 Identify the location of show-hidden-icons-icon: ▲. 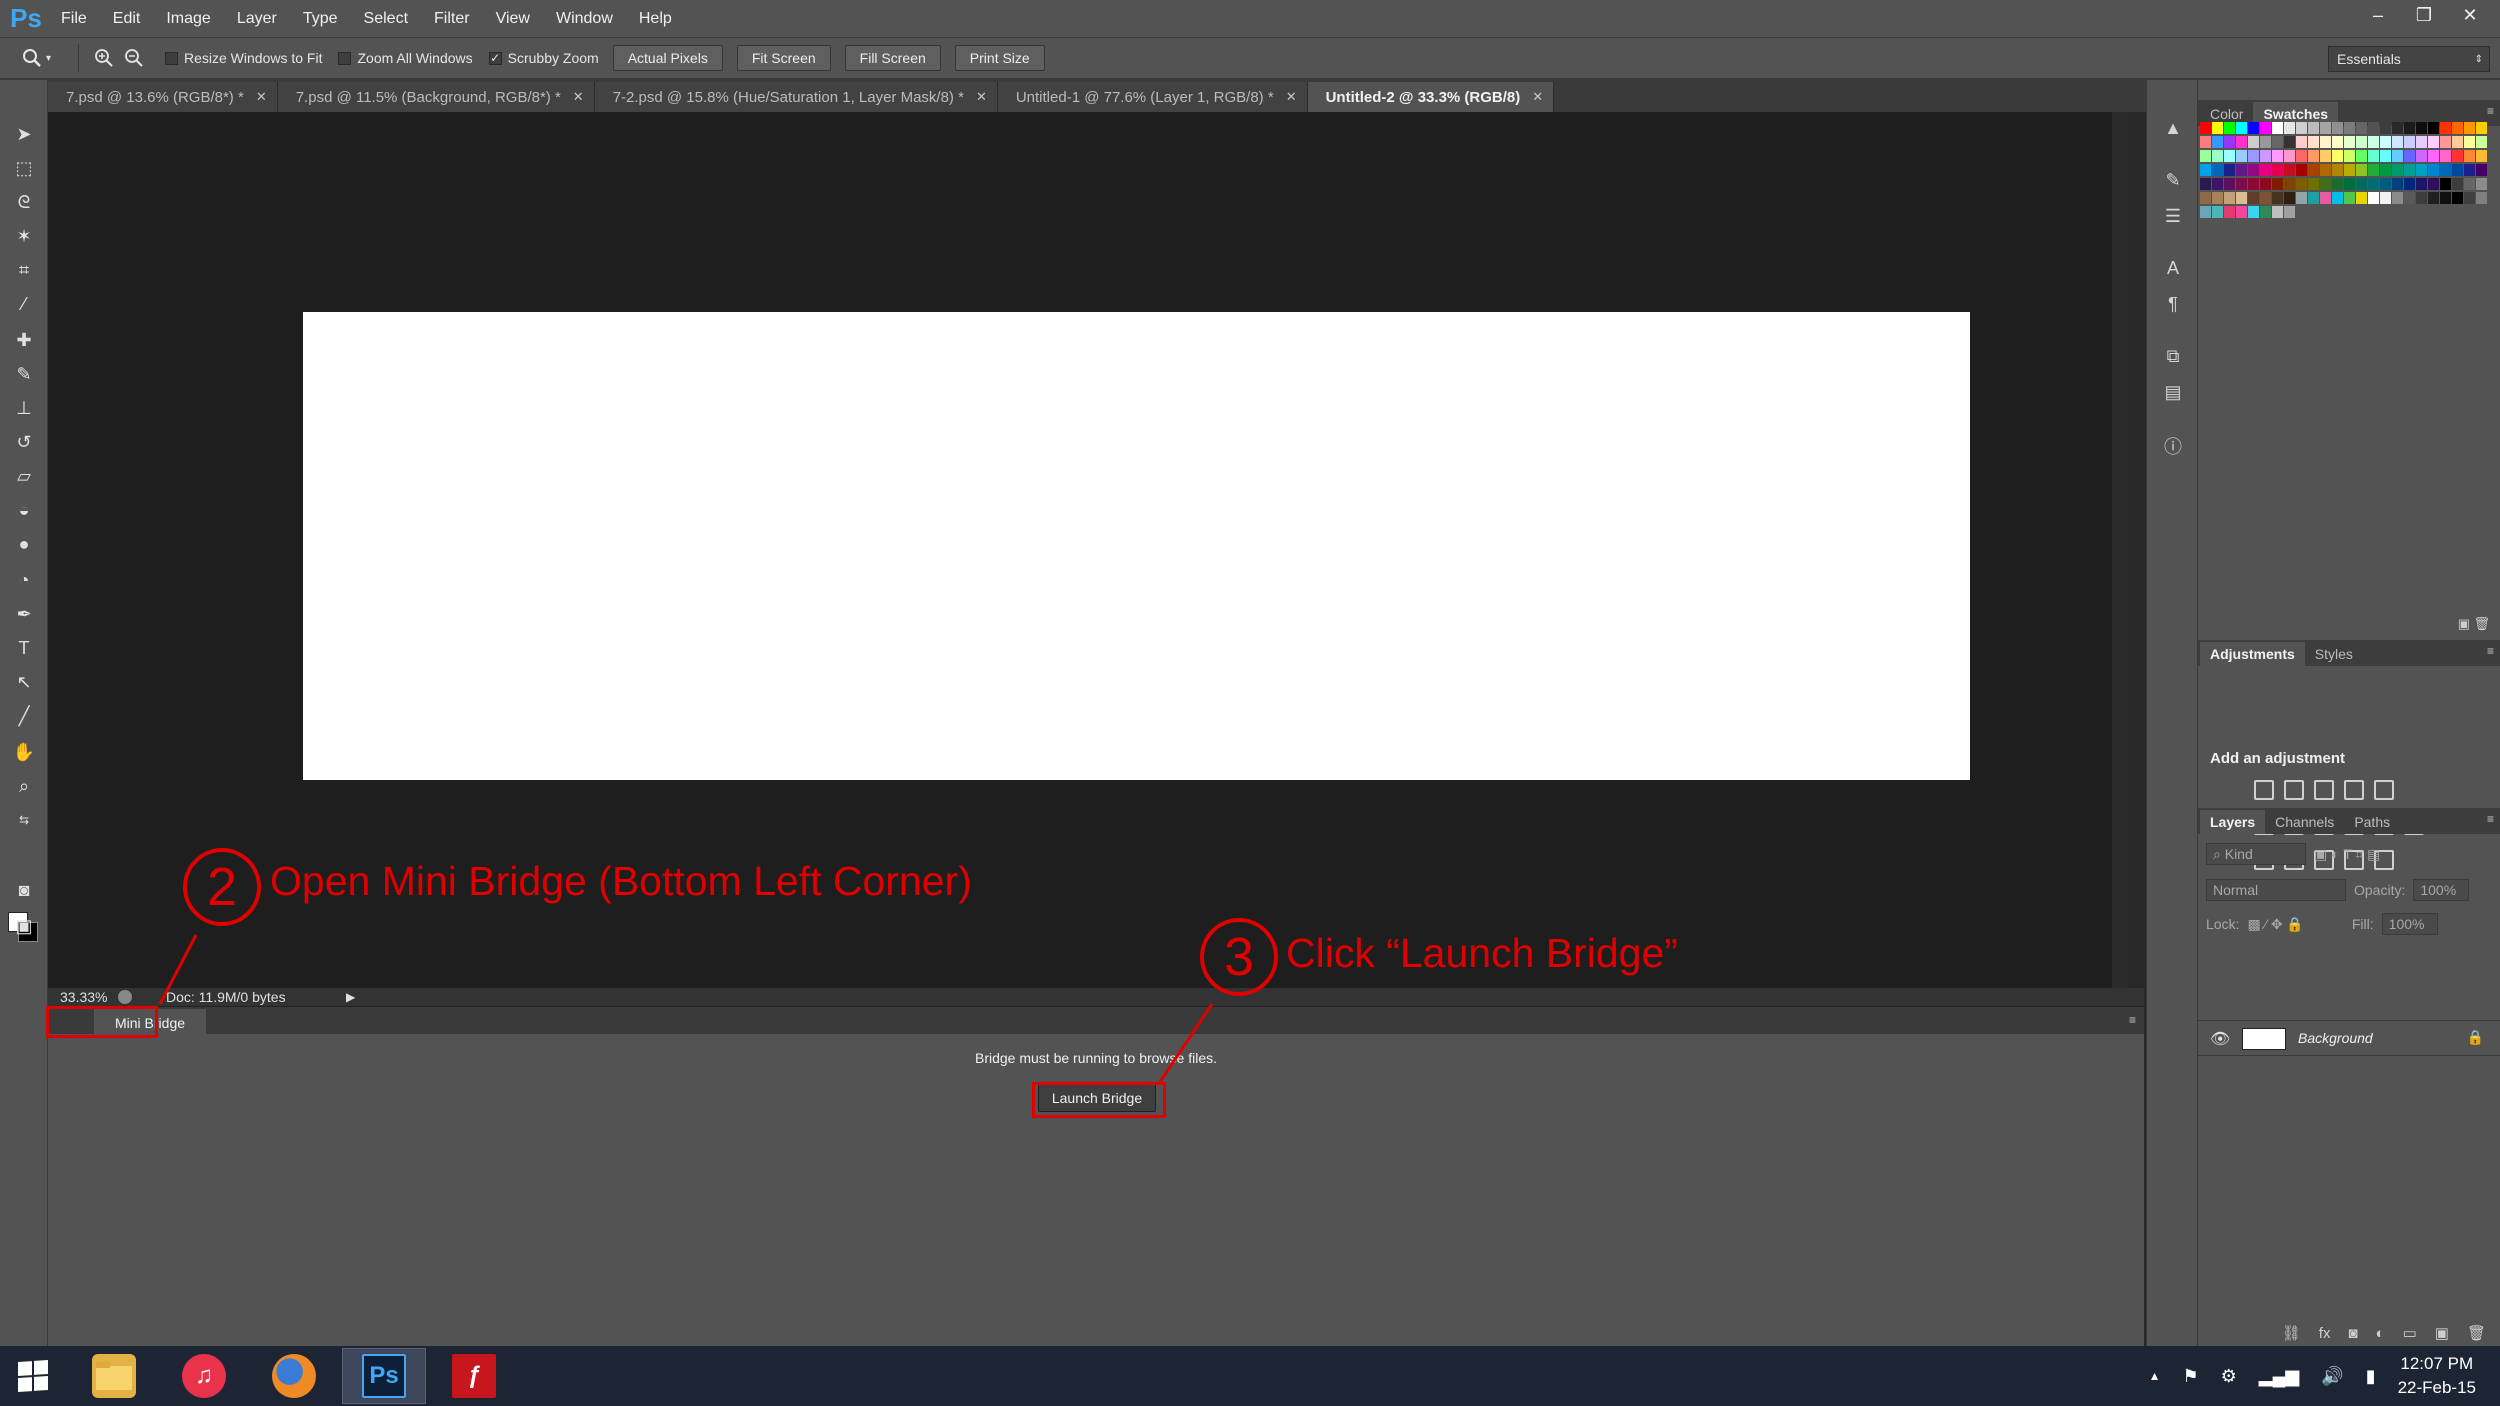
(2155, 1376).